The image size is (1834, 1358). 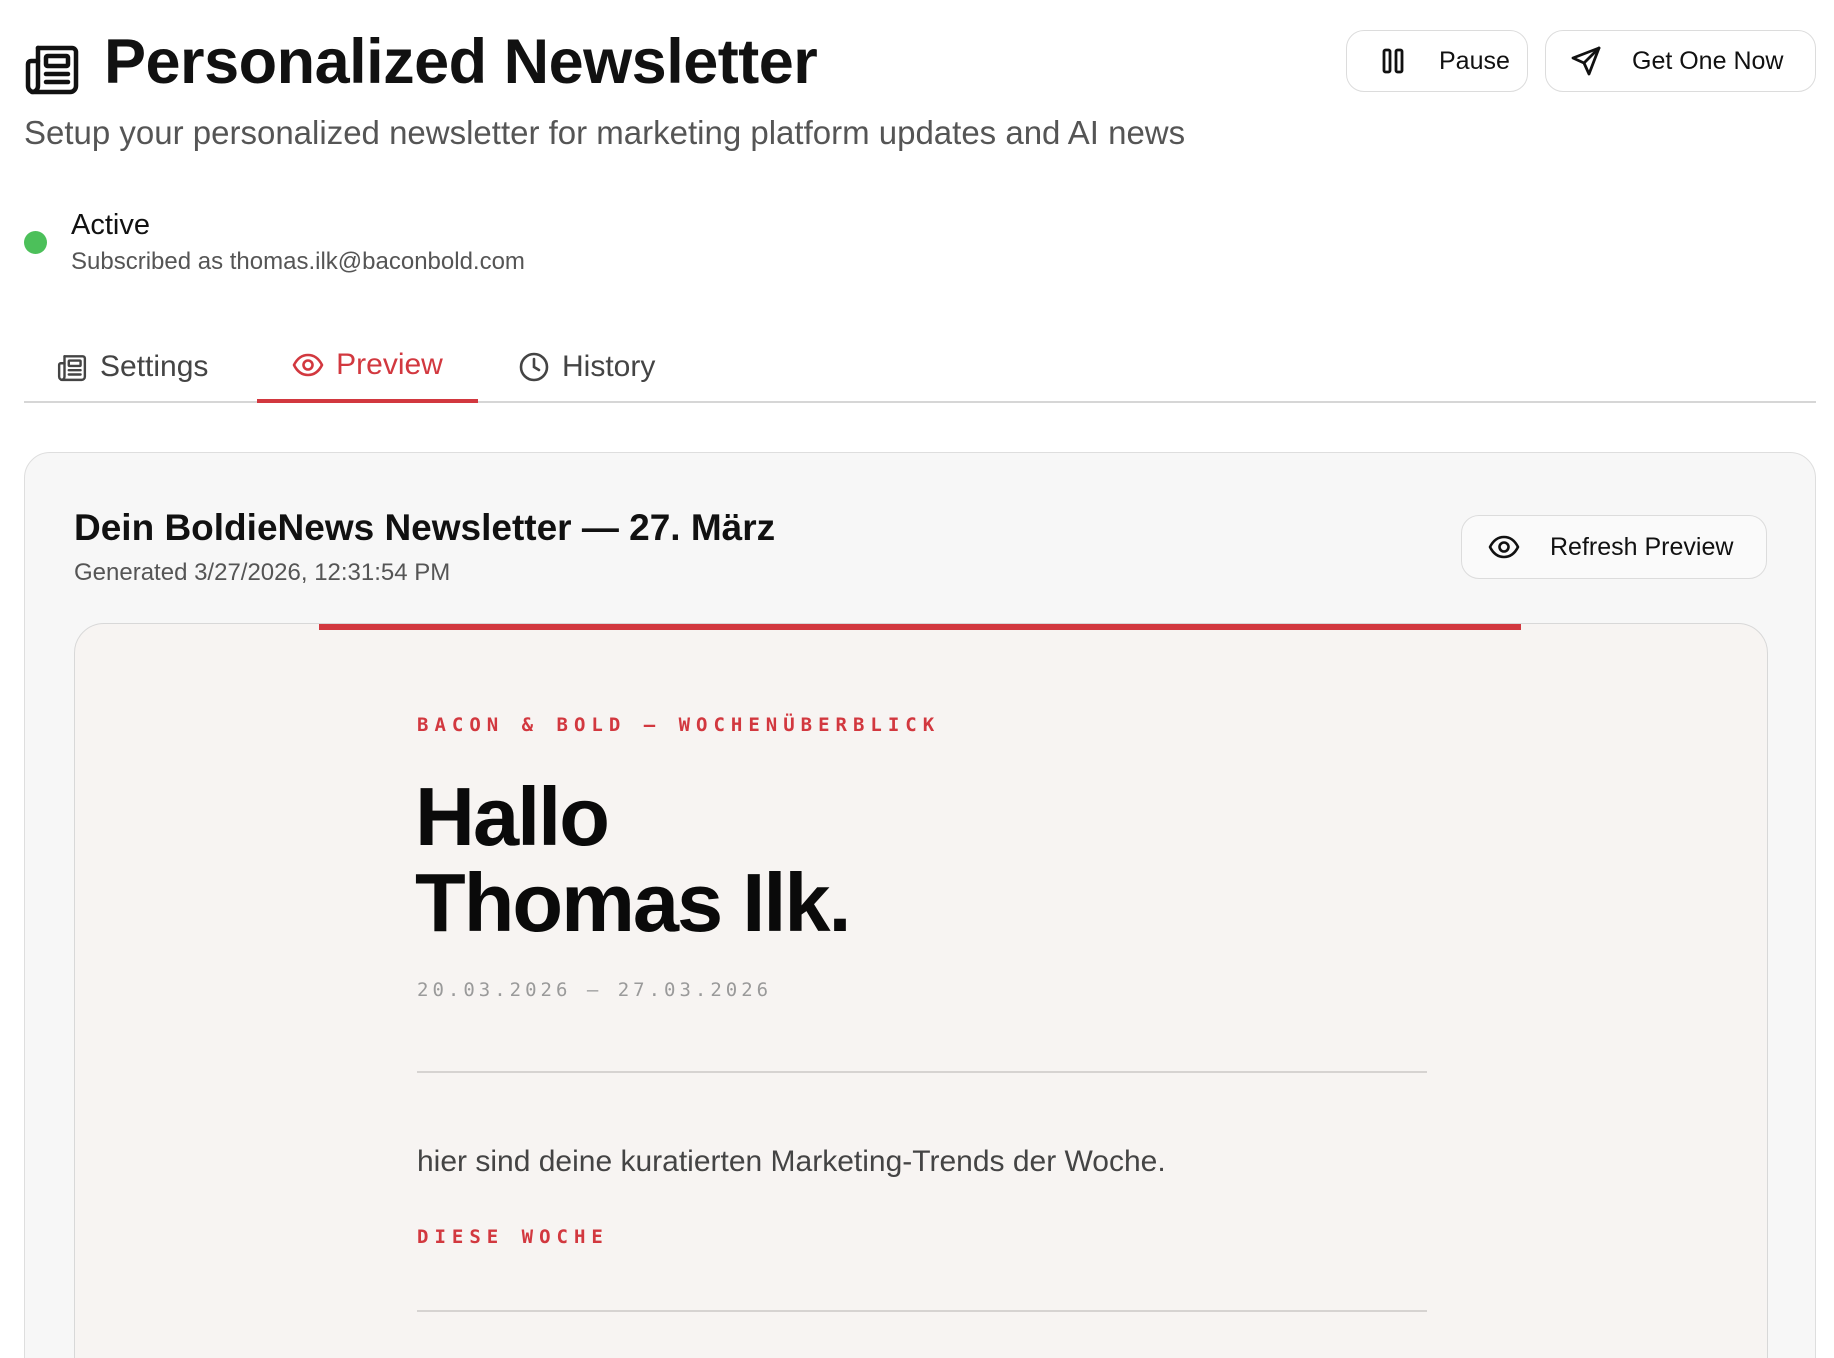 What do you see at coordinates (298, 261) in the screenshot?
I see `subscription-email: Subscribed as thomas.ilk@baconbold.com` at bounding box center [298, 261].